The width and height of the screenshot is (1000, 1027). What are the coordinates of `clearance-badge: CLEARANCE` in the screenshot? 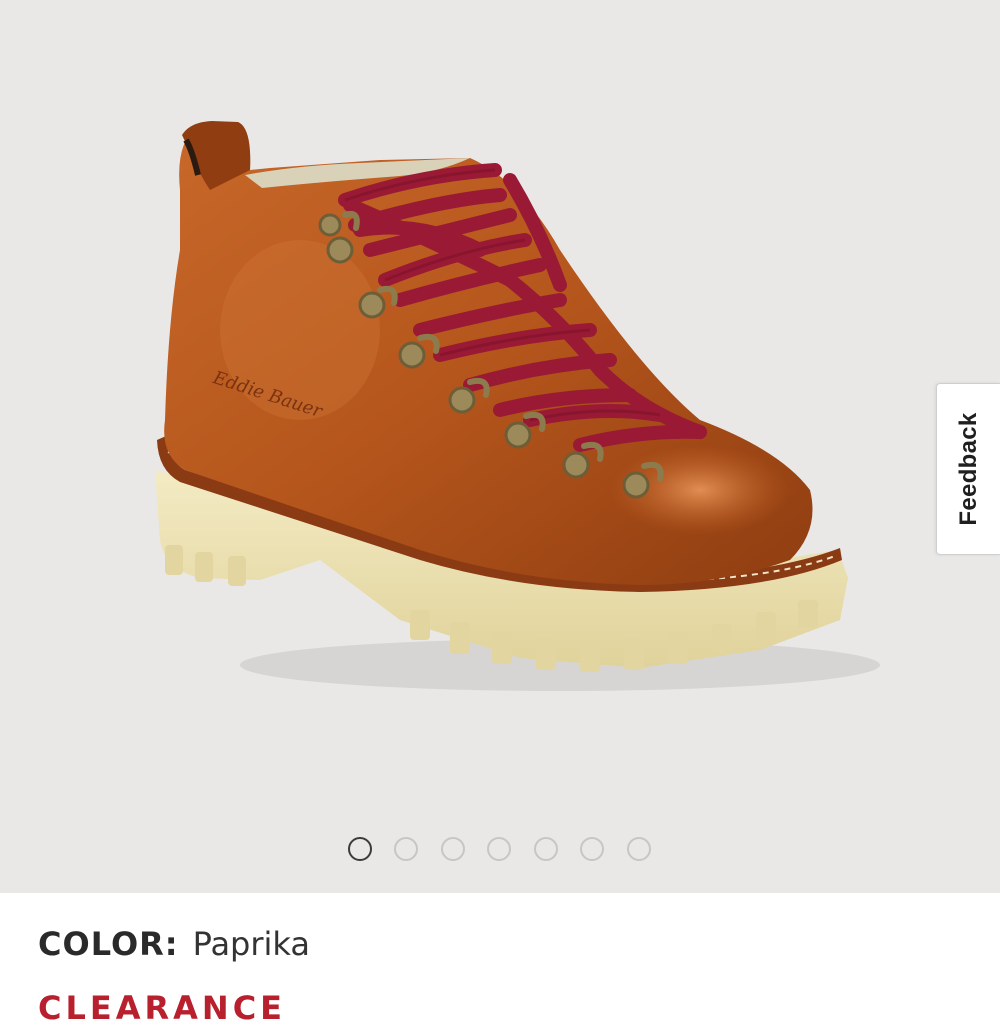 It's located at (162, 1008).